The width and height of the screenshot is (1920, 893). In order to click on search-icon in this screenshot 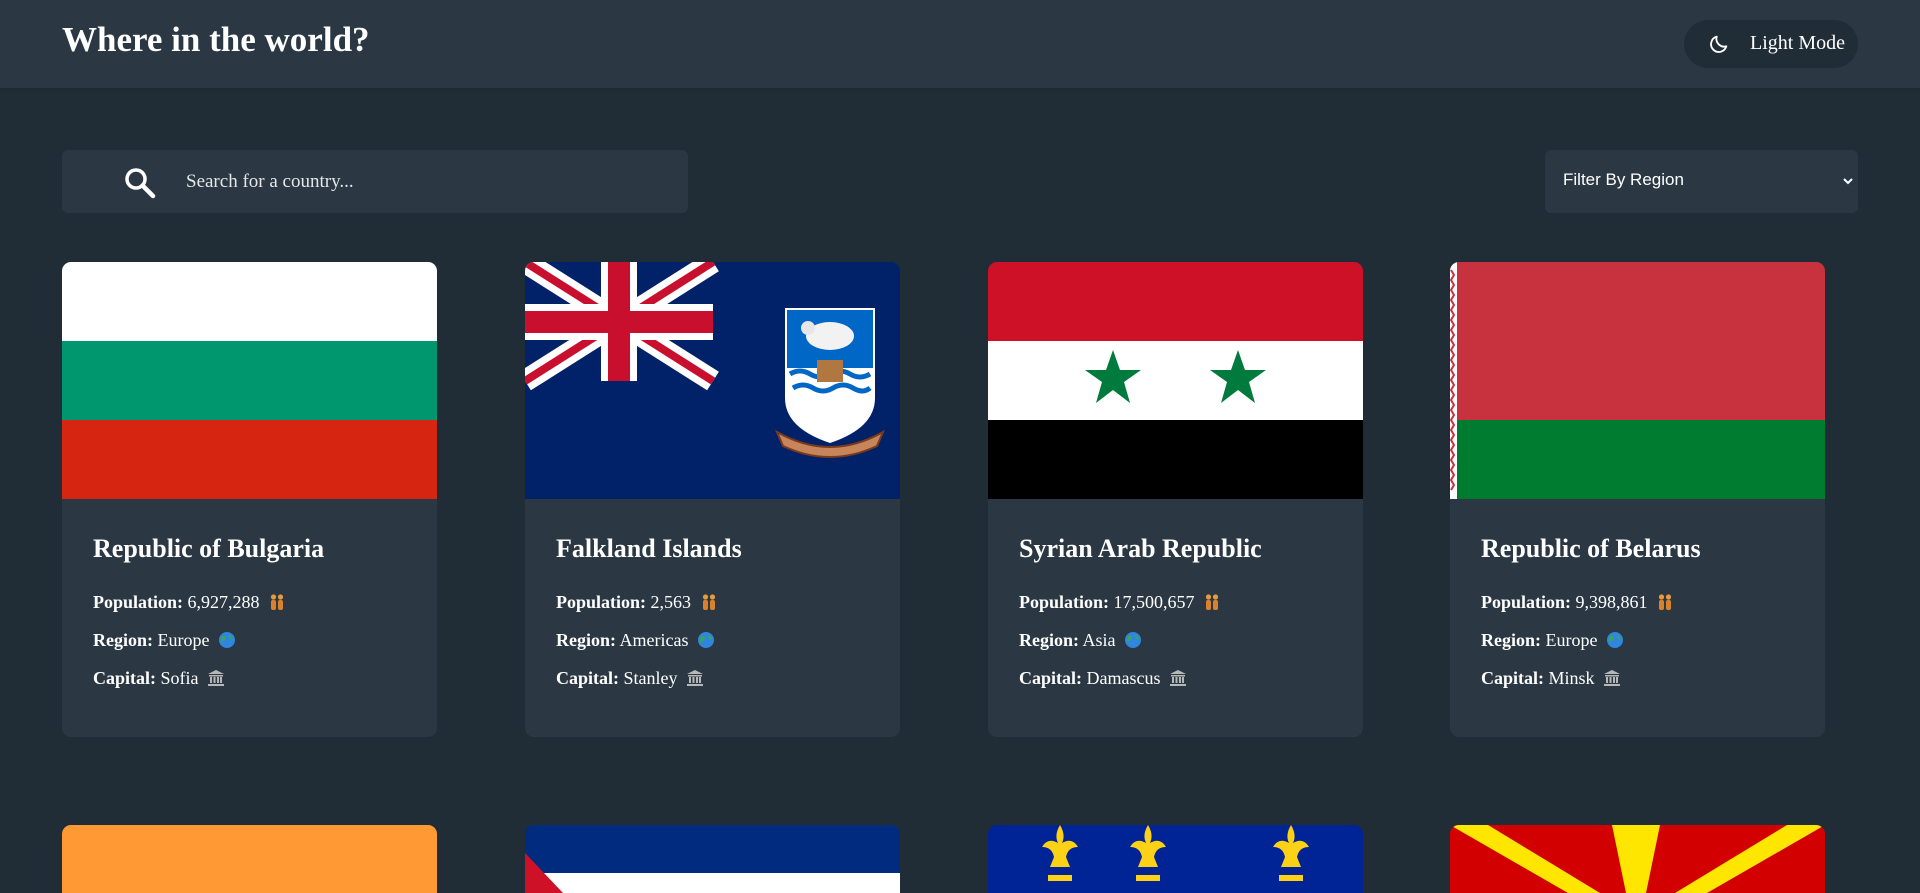, I will do `click(140, 183)`.